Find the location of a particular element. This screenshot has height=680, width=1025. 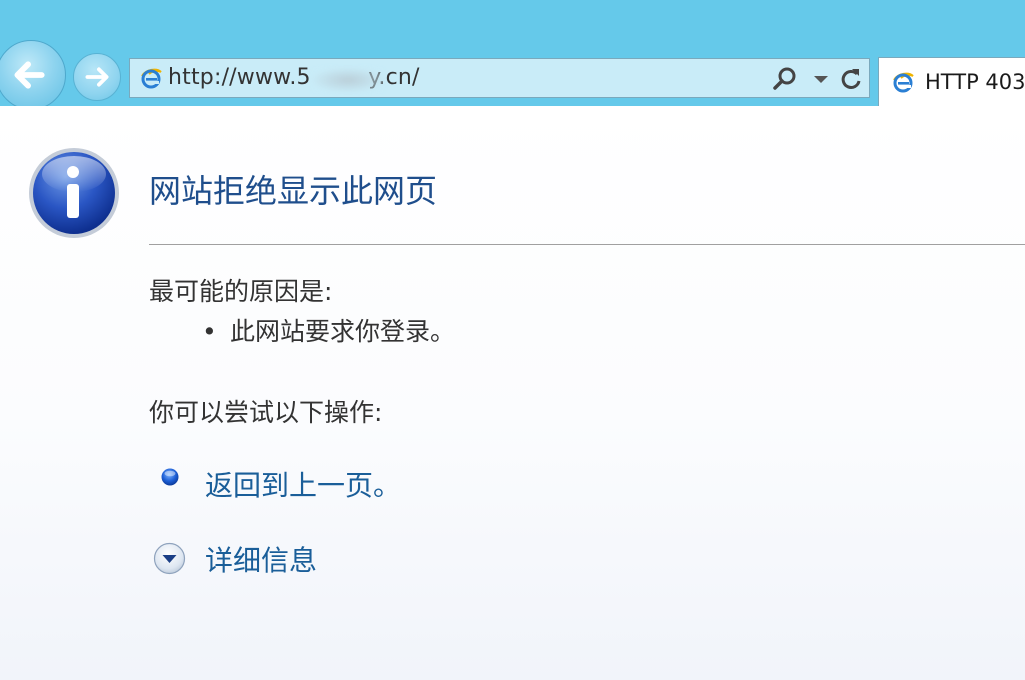

dropdown-button is located at coordinates (821, 79).